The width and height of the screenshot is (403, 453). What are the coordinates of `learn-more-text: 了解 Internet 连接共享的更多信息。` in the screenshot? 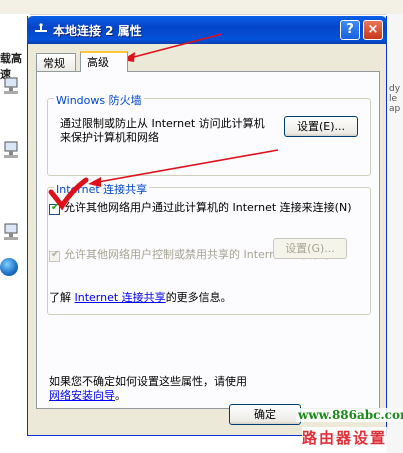 It's located at (140, 298).